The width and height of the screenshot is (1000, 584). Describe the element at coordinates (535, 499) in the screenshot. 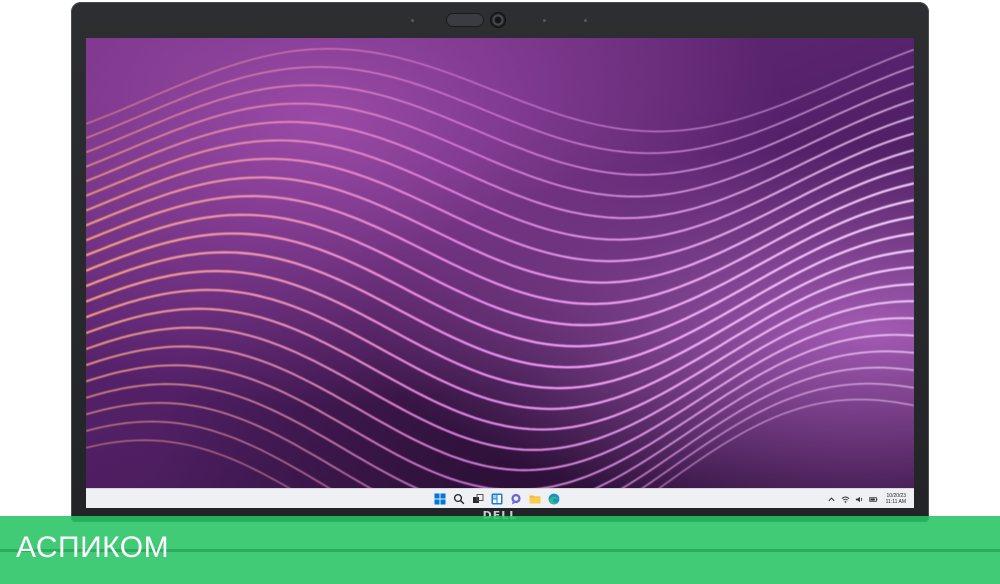

I see `file-explorer-icon` at that location.